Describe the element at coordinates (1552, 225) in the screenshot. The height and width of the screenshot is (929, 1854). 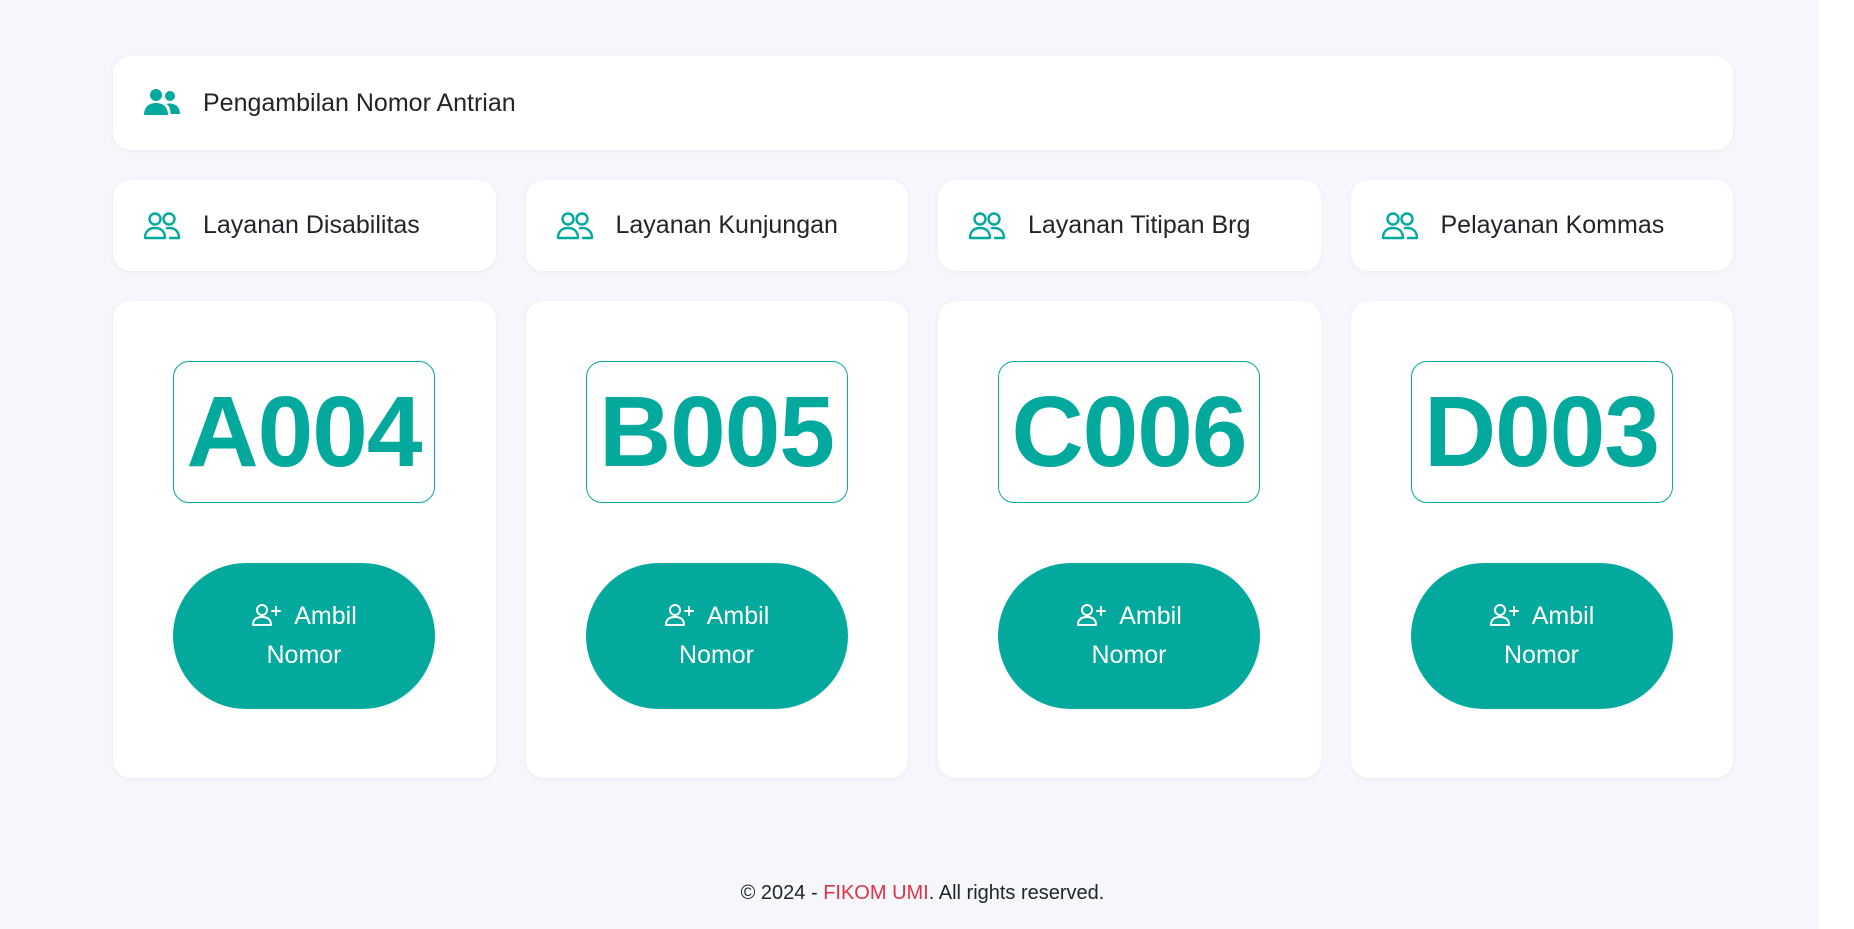
I see `service-label: Pelayanan Kommas` at that location.